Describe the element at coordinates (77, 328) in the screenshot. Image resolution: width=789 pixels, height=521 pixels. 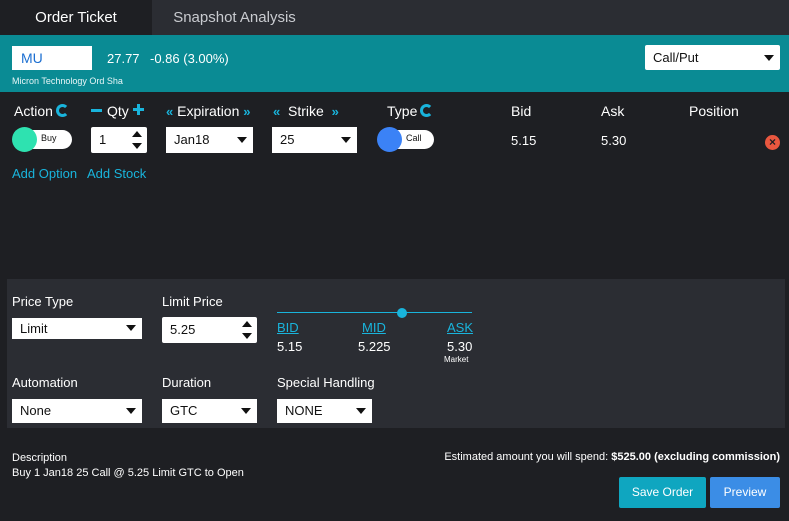
I see `price-type-select: Limit` at that location.